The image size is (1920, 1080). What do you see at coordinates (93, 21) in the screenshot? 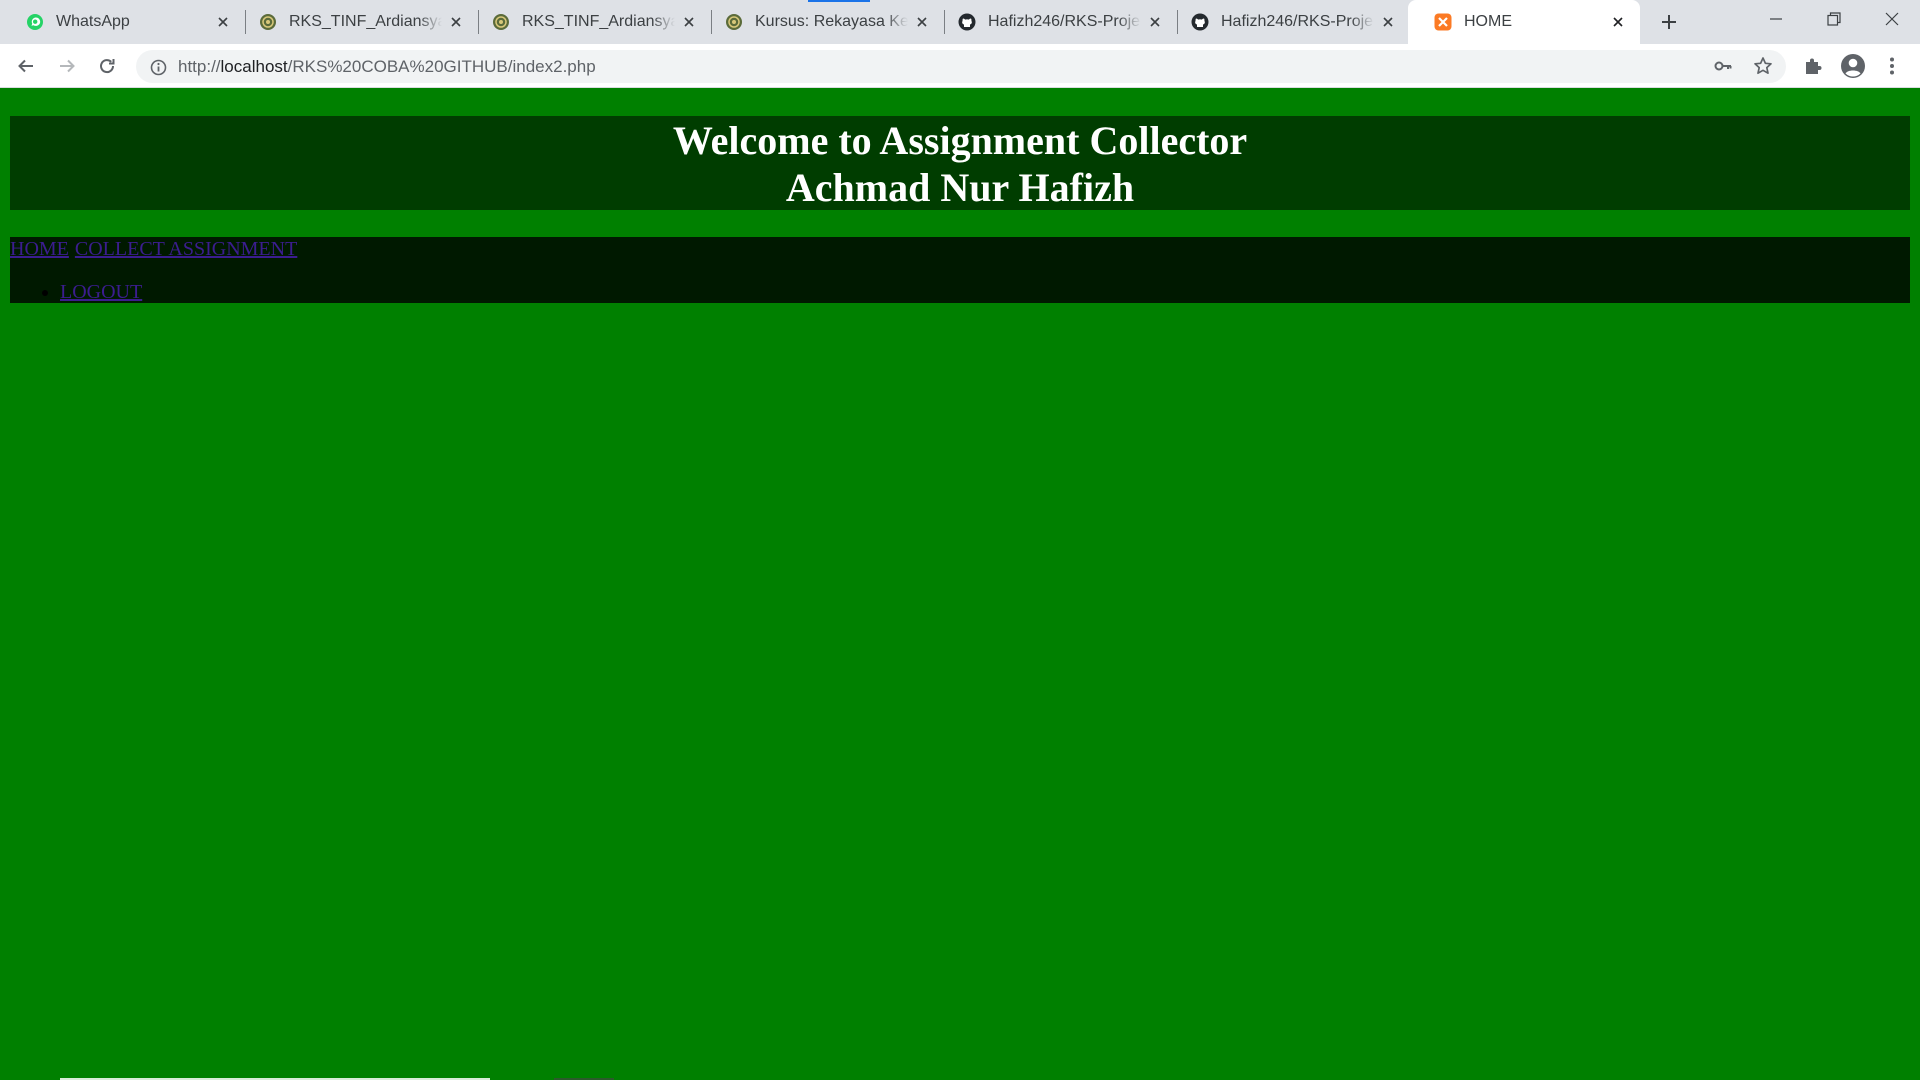
I see `tab-title: WhatsApp` at bounding box center [93, 21].